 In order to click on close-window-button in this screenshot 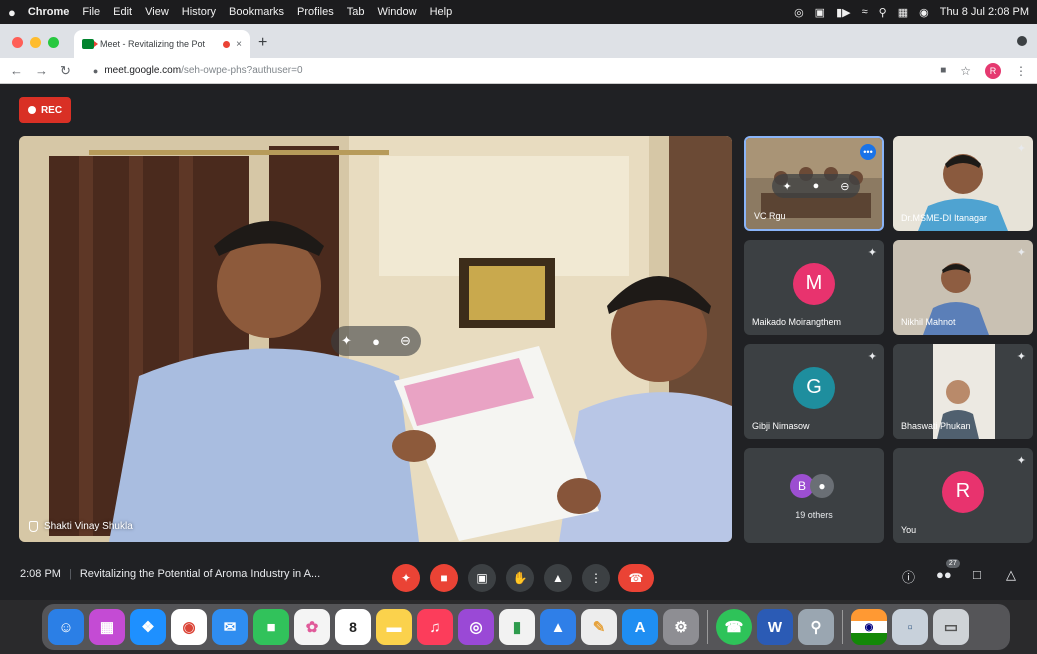, I will do `click(17, 42)`.